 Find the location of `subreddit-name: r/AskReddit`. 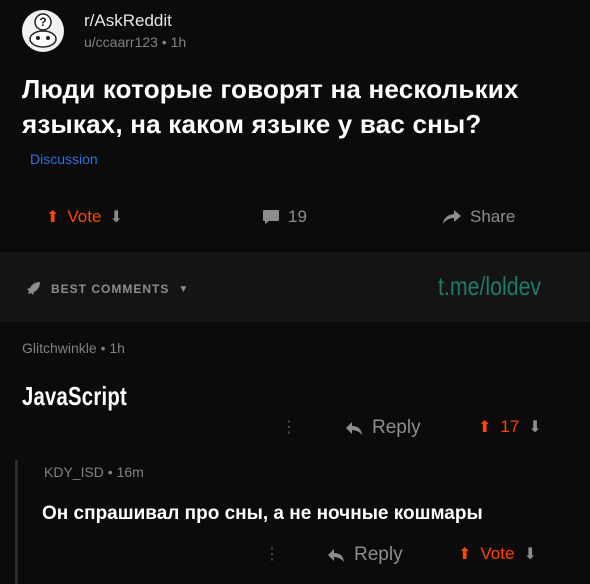

subreddit-name: r/AskReddit is located at coordinates (128, 21).